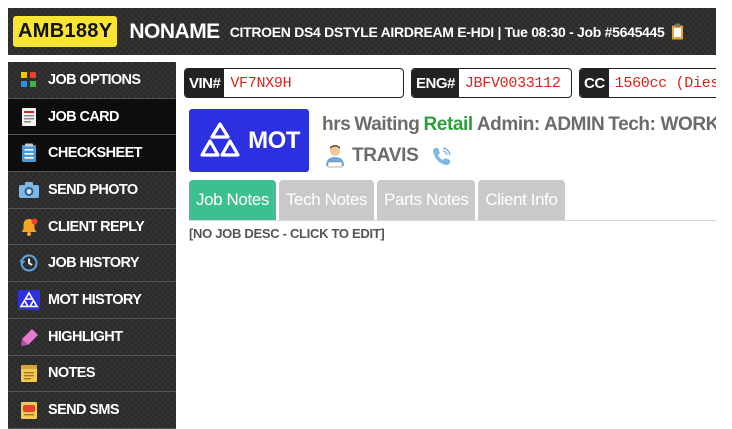 Image resolution: width=732 pixels, height=429 pixels. I want to click on sidebar-item-highlight: HIGHLIGHT, so click(92, 337).